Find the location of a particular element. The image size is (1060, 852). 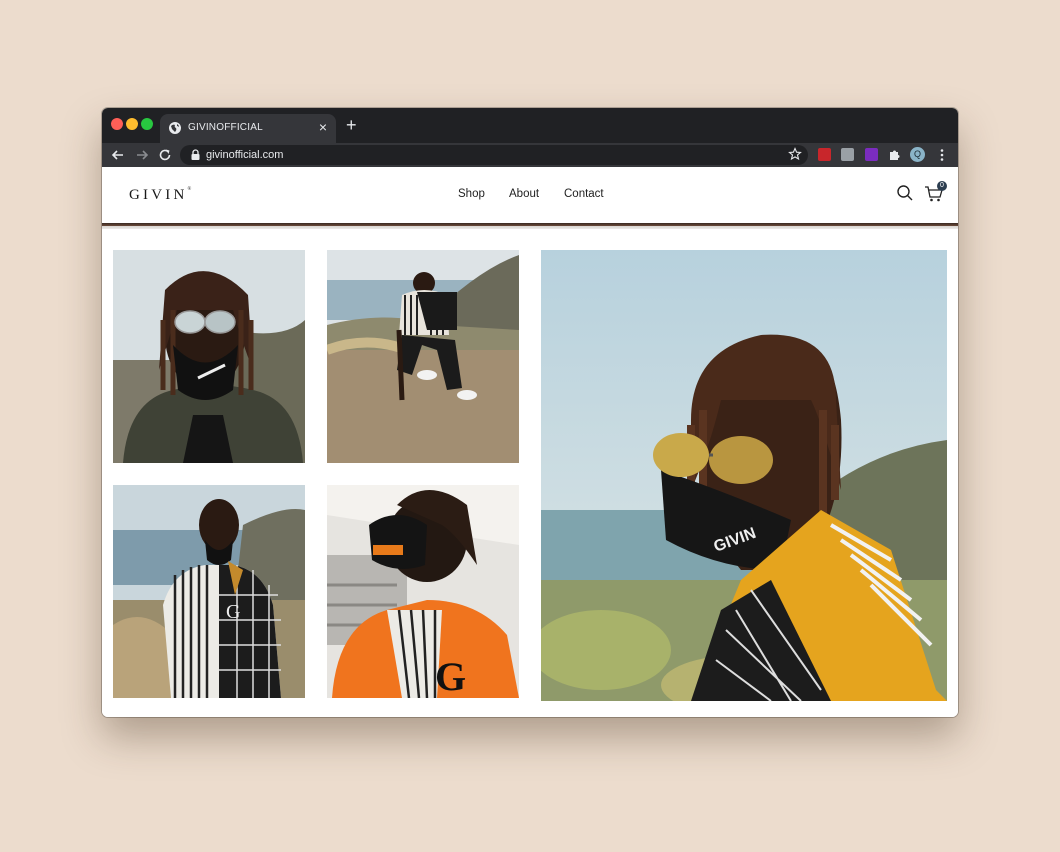

kebab-icon is located at coordinates (942, 155).